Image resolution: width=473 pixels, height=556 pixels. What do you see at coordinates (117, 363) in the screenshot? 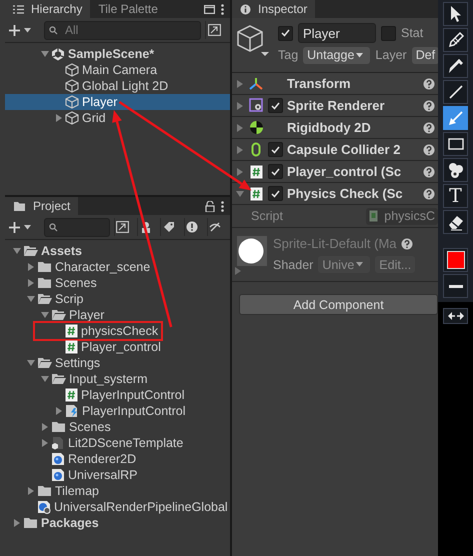
I see `tree-row: Settings` at bounding box center [117, 363].